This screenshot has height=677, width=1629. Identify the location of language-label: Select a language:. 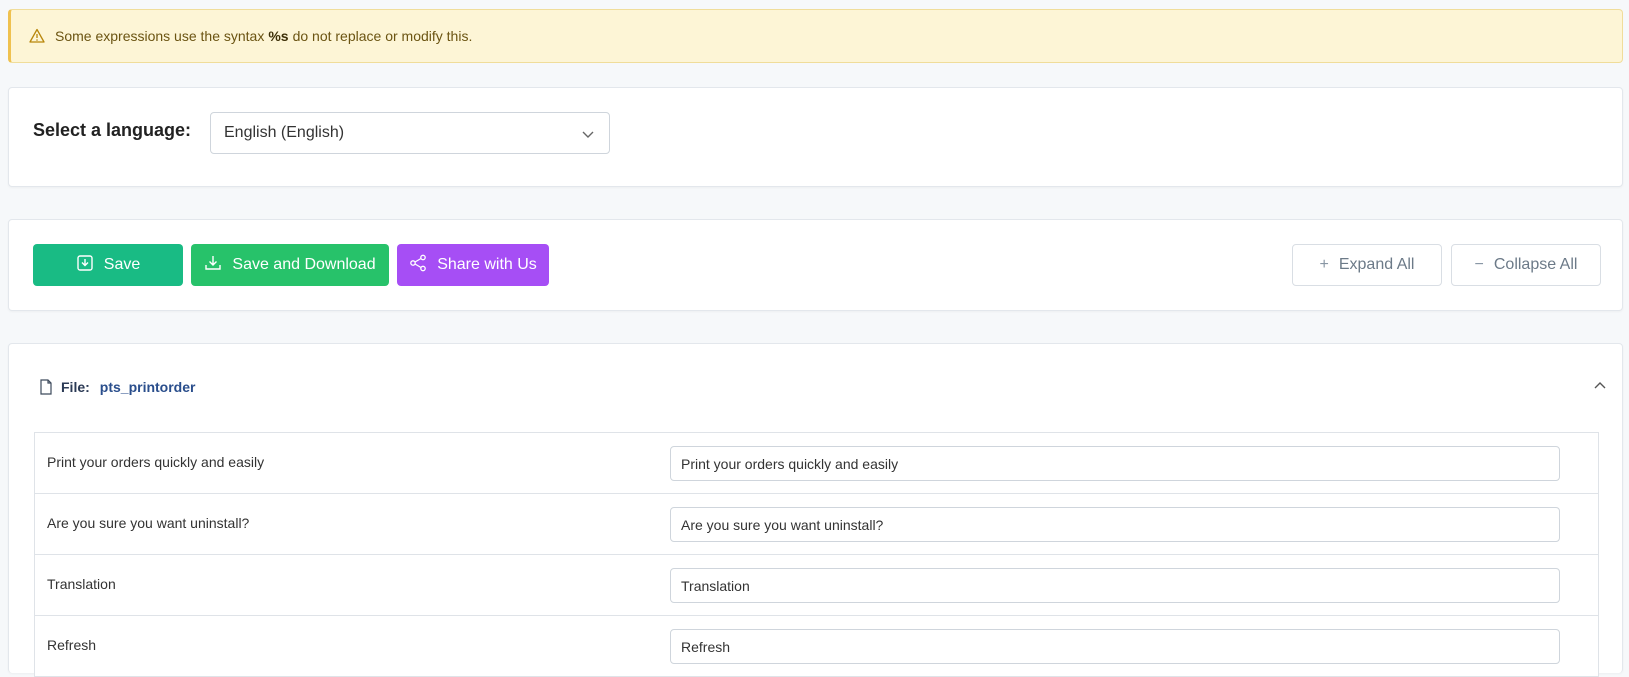
(112, 130).